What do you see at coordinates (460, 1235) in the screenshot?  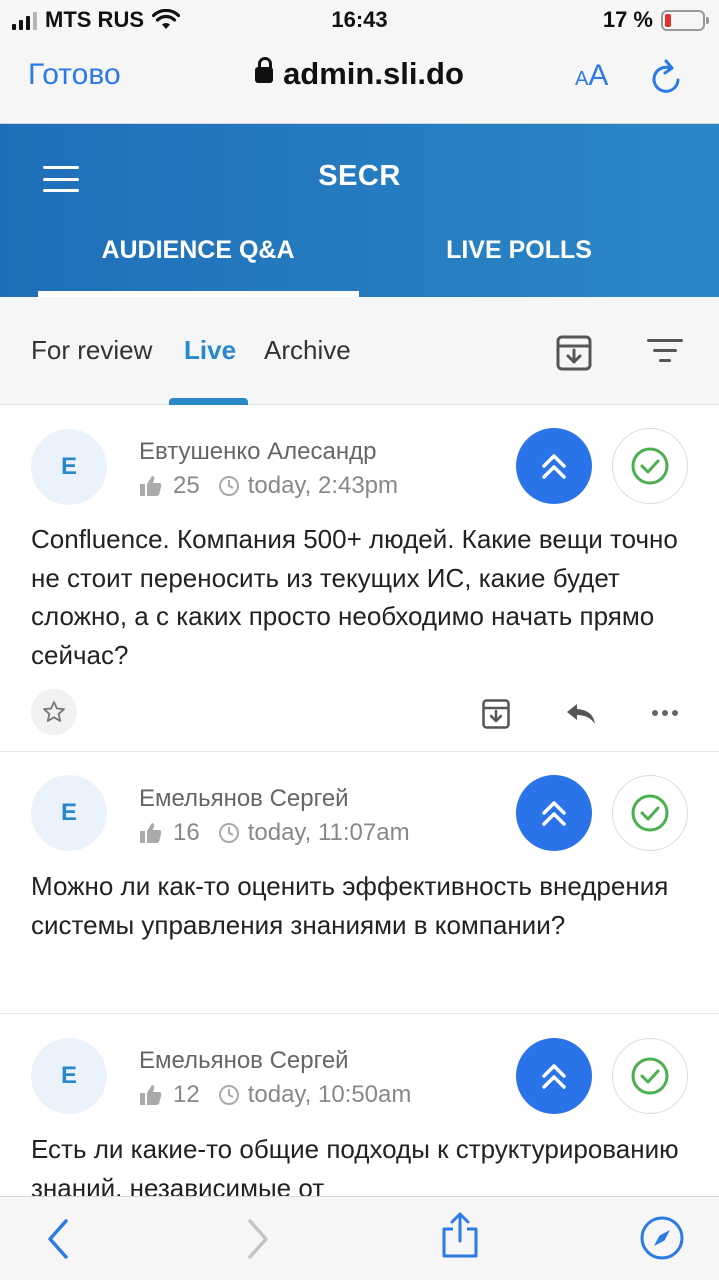 I see `share-icon` at bounding box center [460, 1235].